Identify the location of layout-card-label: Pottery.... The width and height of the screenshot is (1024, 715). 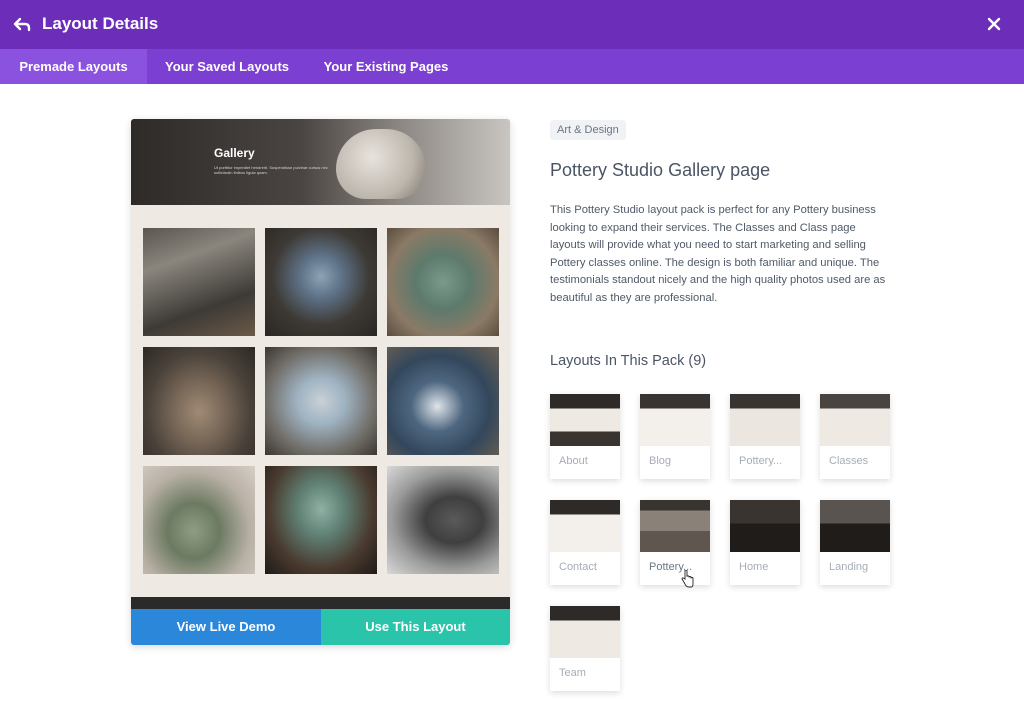
(761, 461).